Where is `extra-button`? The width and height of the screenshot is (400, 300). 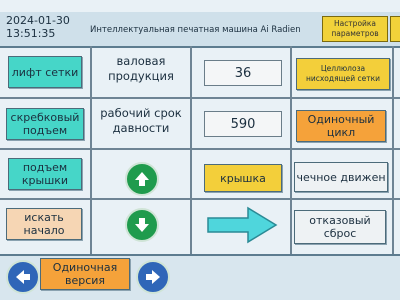
extra-button is located at coordinates (395, 29).